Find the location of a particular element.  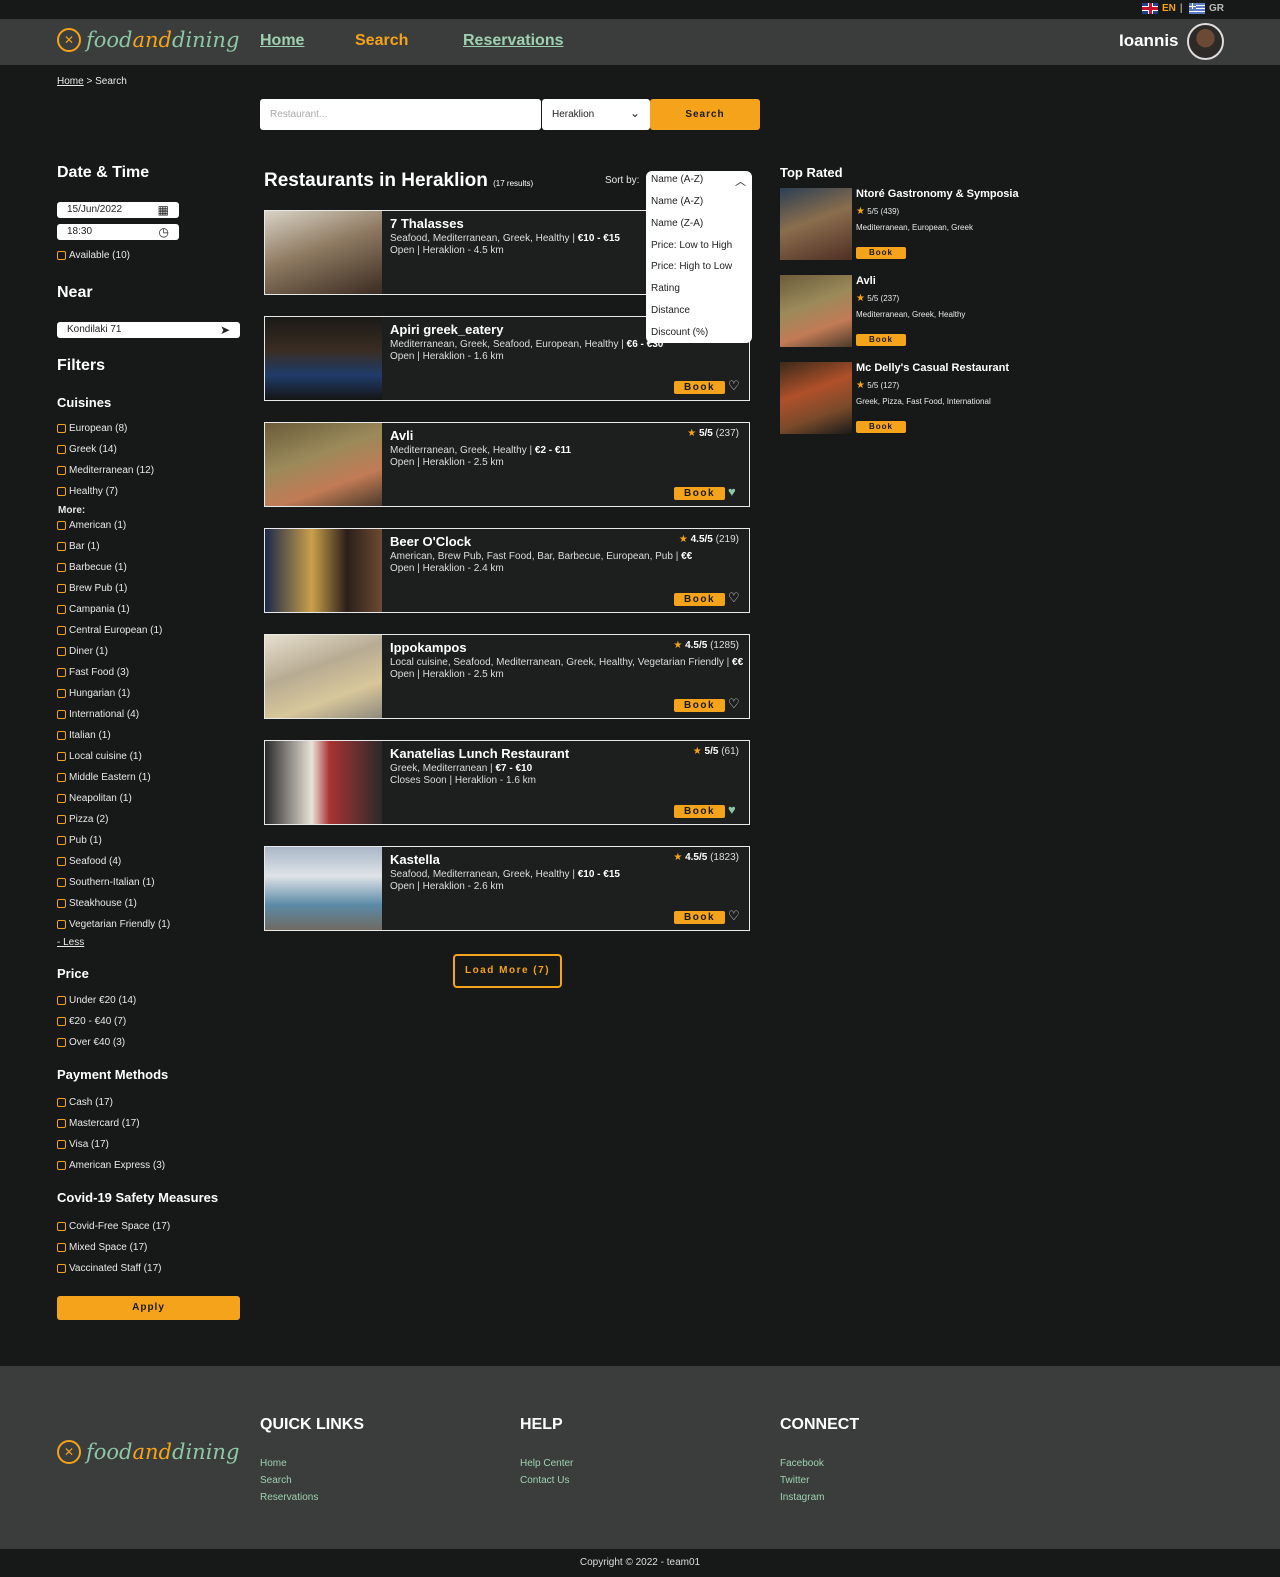

top-rated-name: Ntoré Gastronomy & Symposia is located at coordinates (937, 194).